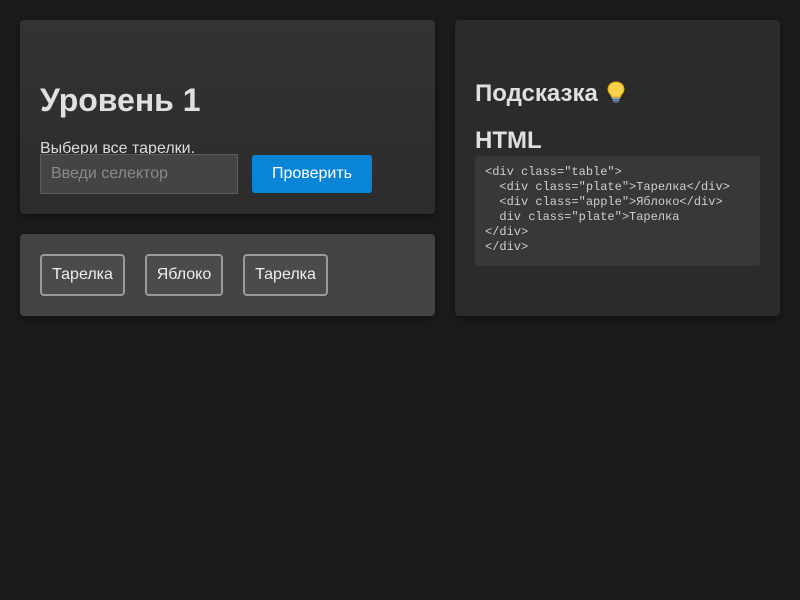 This screenshot has height=600, width=800. What do you see at coordinates (508, 140) in the screenshot?
I see `html-heading: HTML` at bounding box center [508, 140].